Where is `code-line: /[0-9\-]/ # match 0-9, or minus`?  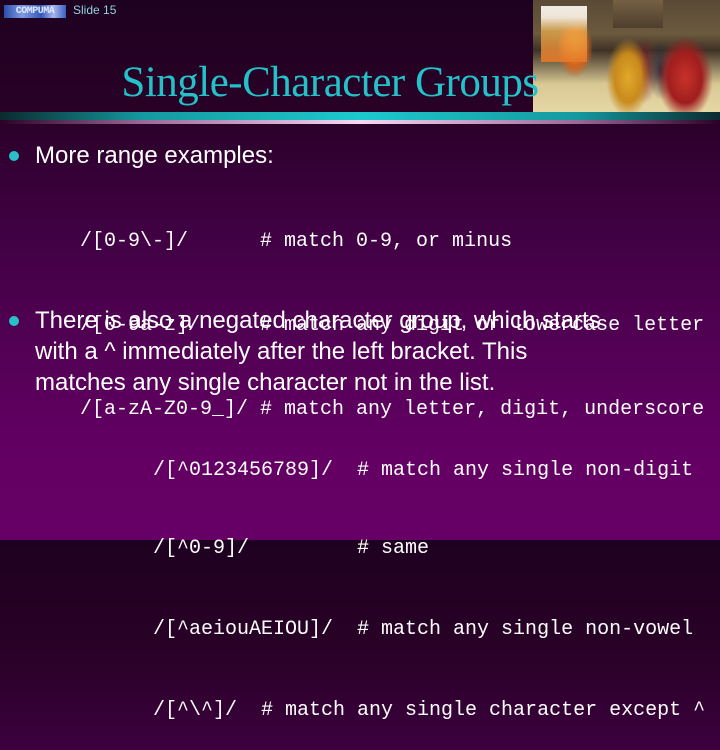
code-line: /[0-9\-]/ # match 0-9, or minus is located at coordinates (296, 241).